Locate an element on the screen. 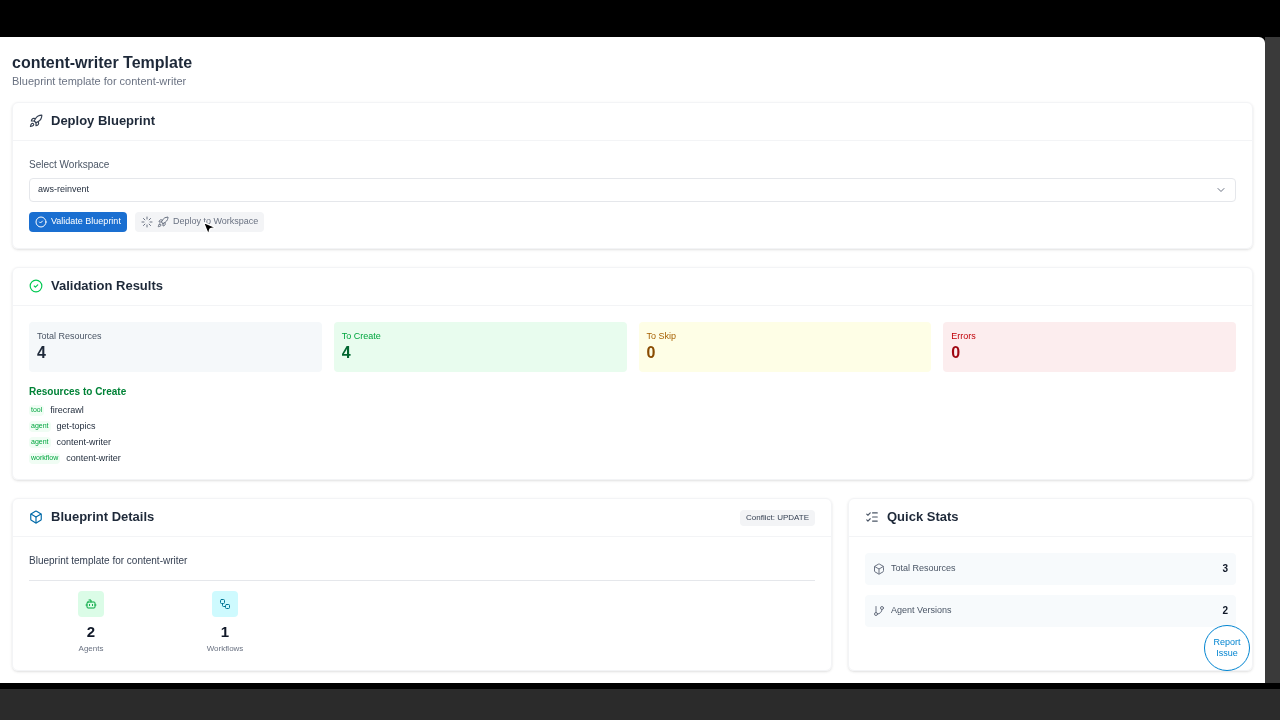 Image resolution: width=1280 pixels, height=720 pixels. count-label: Workflows is located at coordinates (225, 649).